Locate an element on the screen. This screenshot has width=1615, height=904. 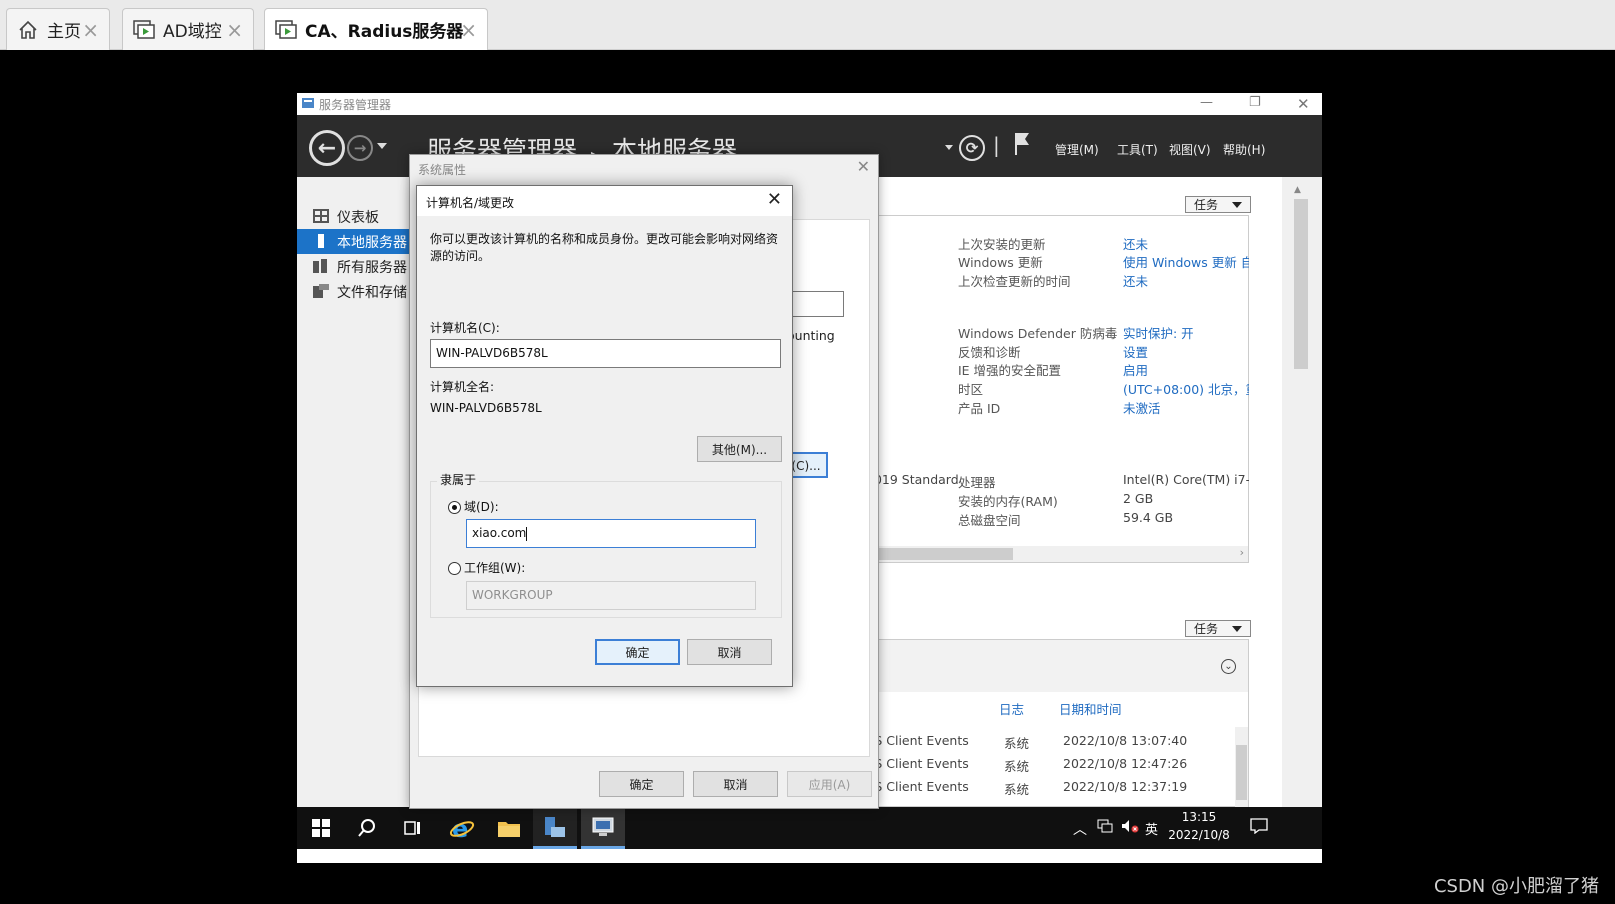
chevron-up-icon: ▲ is located at coordinates (1297, 190).